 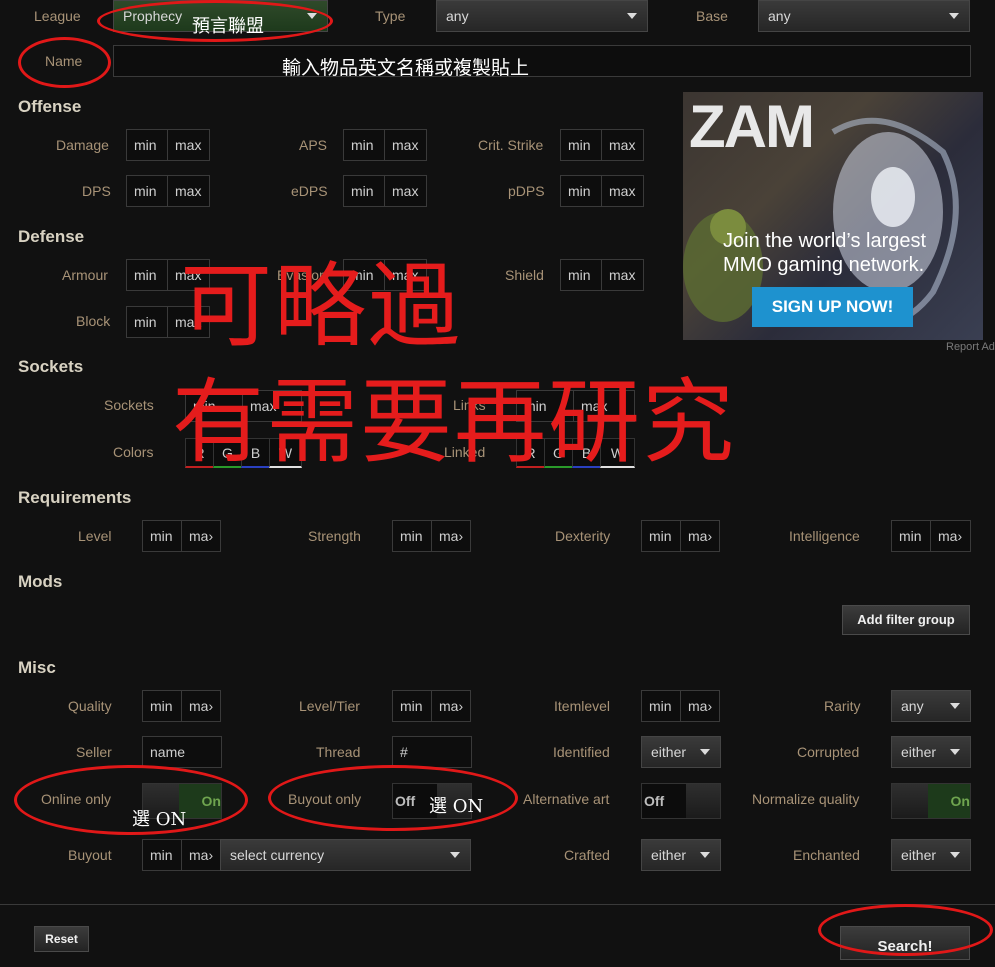 What do you see at coordinates (405, 275) in the screenshot?
I see `evasion-max-input: max` at bounding box center [405, 275].